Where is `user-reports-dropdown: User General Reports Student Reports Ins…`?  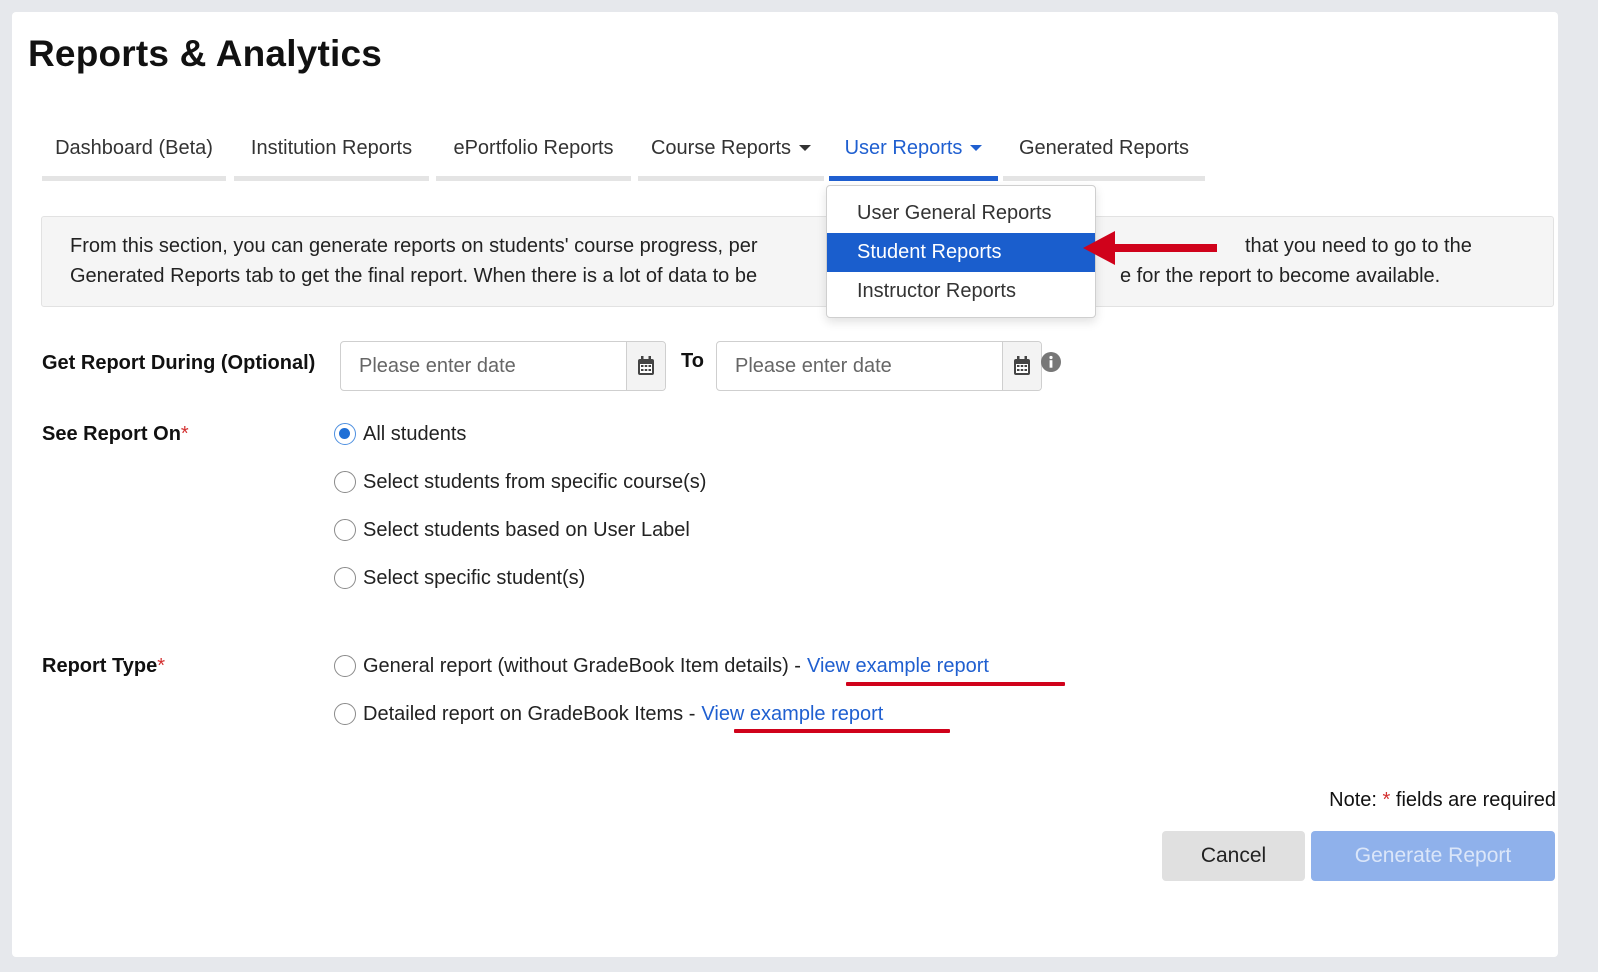
user-reports-dropdown: User General Reports Student Reports Ins… is located at coordinates (961, 251).